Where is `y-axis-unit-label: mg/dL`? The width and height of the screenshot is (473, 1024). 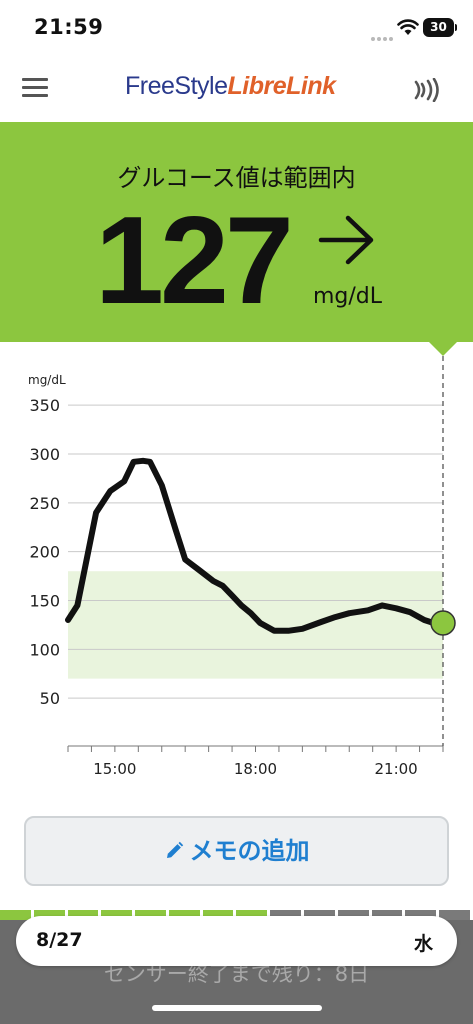 y-axis-unit-label: mg/dL is located at coordinates (47, 380).